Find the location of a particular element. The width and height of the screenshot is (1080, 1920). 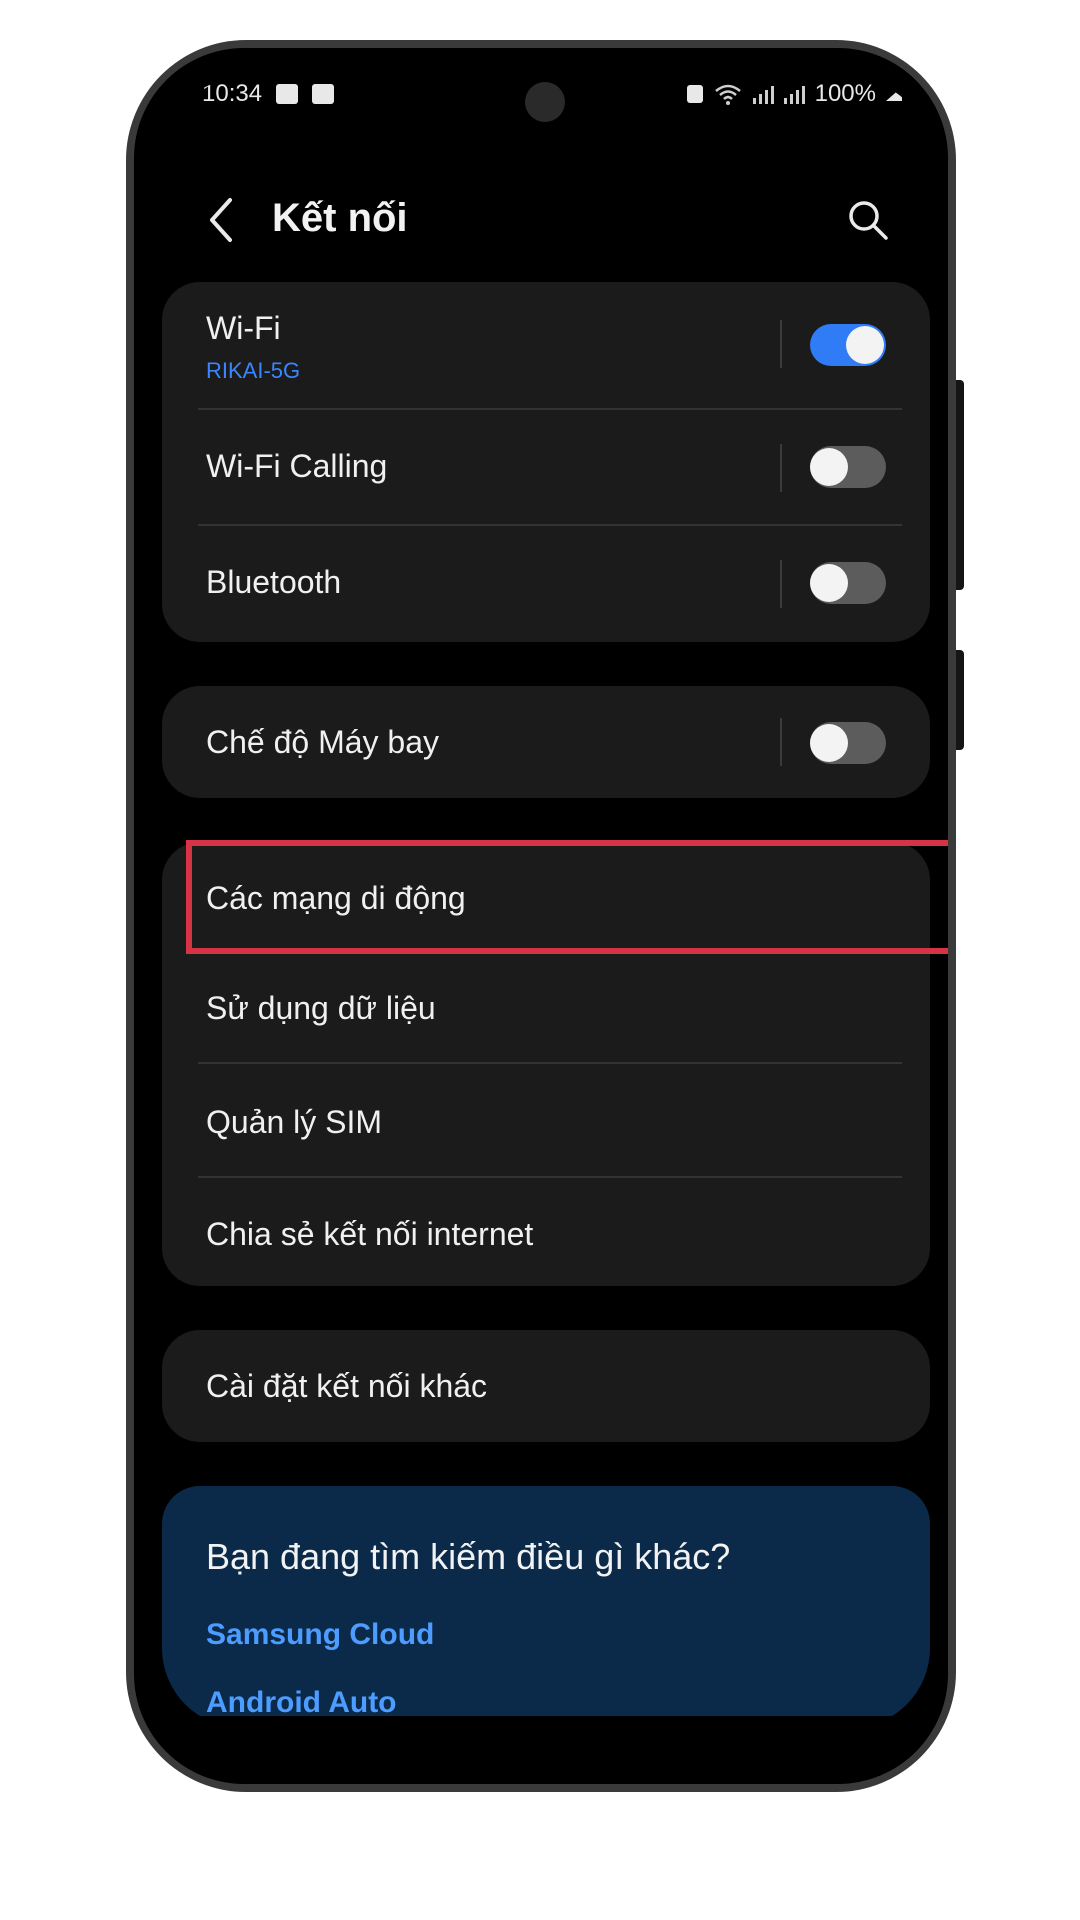

more-settings-card: Cài đặt kết nối khác is located at coordinates (546, 1386).